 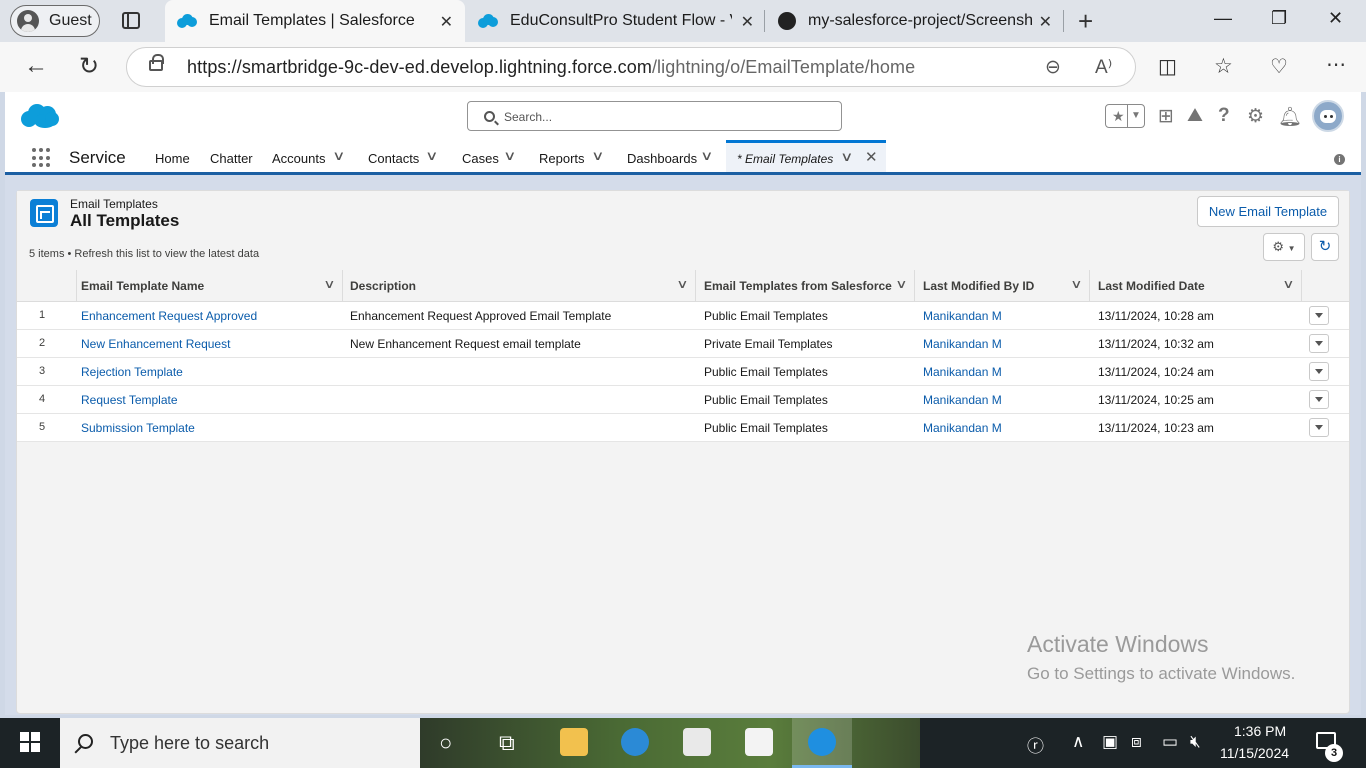 What do you see at coordinates (562, 158) in the screenshot?
I see `nav-item-reports: Reports` at bounding box center [562, 158].